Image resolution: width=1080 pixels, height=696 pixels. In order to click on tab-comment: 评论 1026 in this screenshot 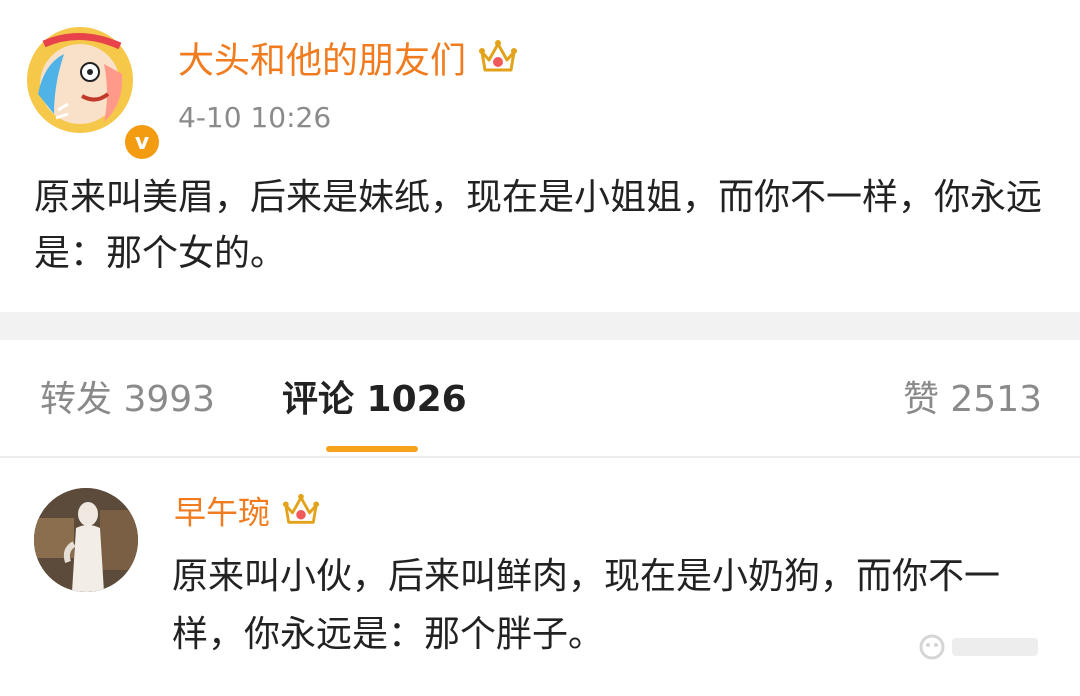, I will do `click(374, 400)`.